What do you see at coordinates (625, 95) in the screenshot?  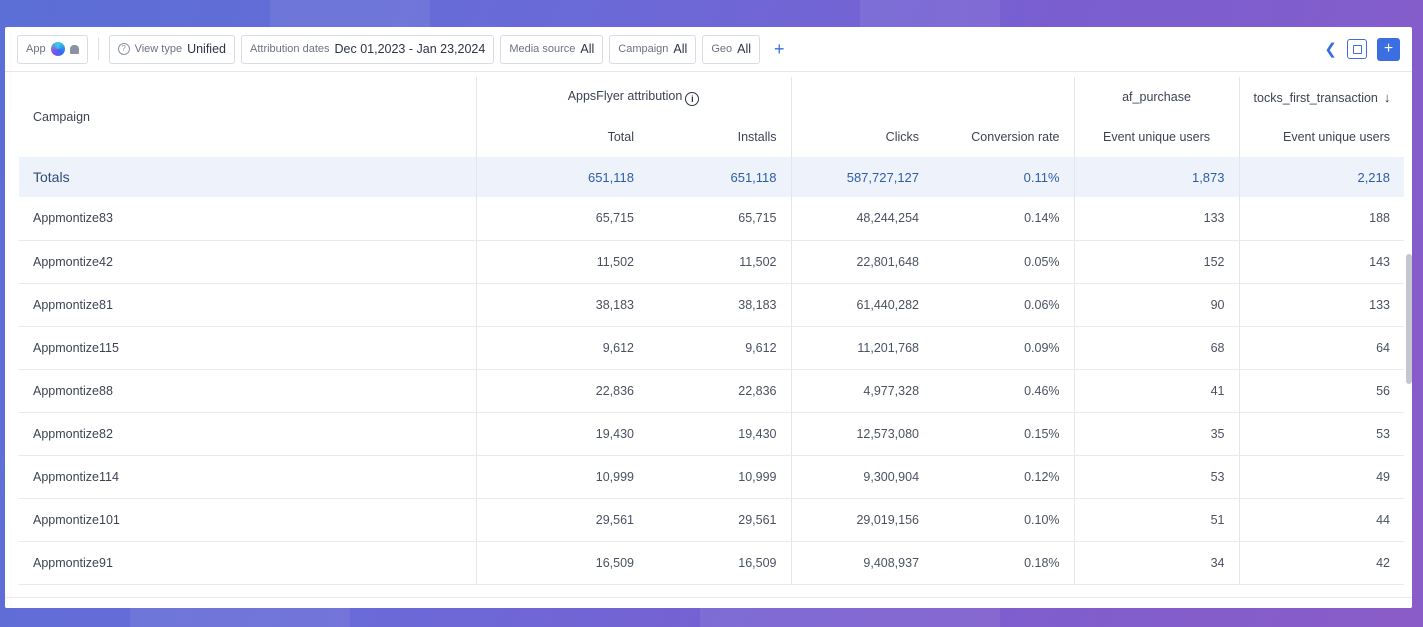 I see `attribution-group-label: AppsFlyer attribution` at bounding box center [625, 95].